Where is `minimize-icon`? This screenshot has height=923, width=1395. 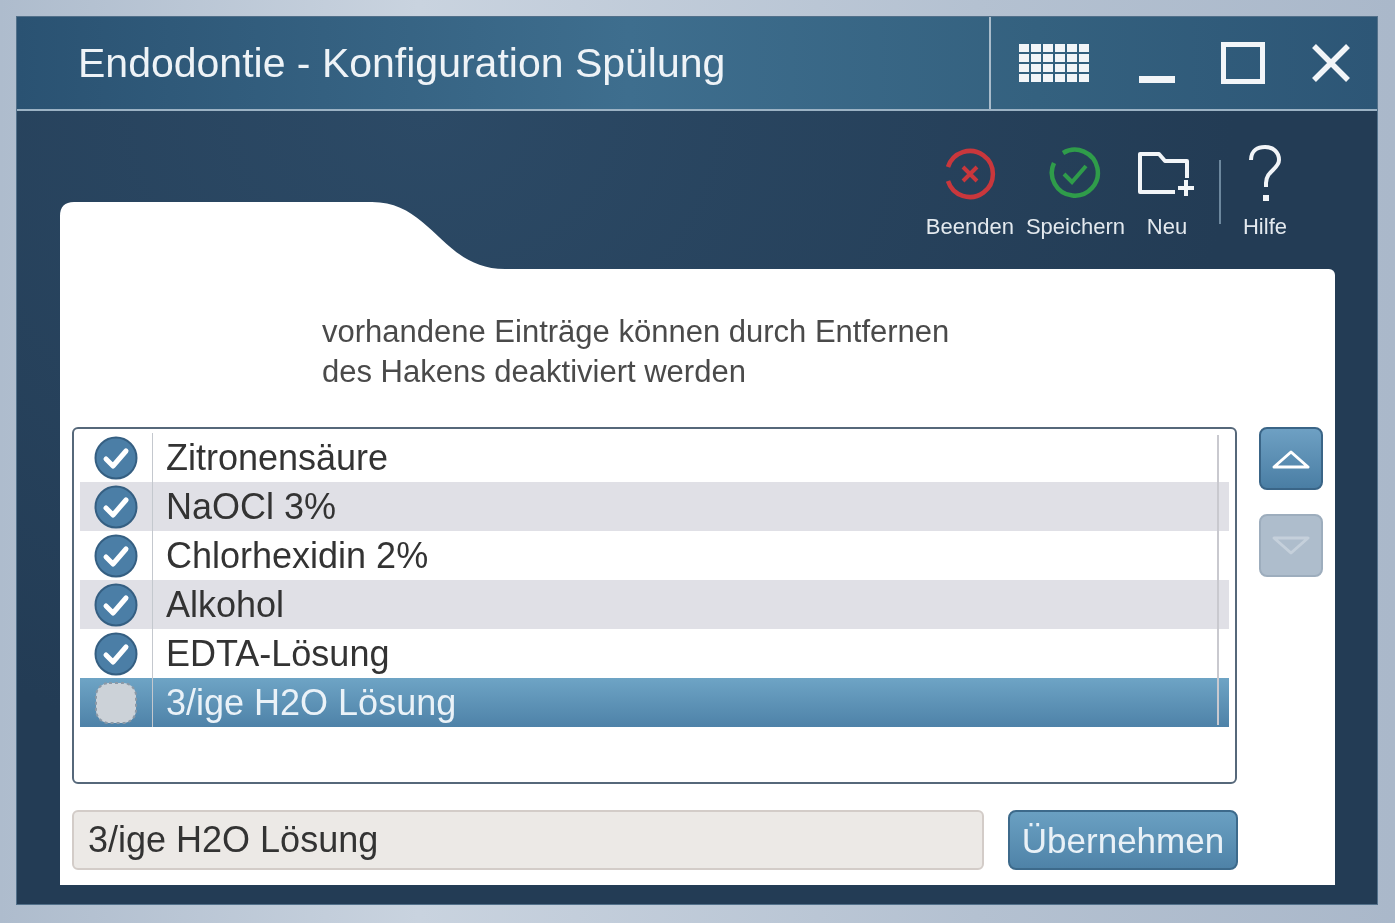 minimize-icon is located at coordinates (1157, 79).